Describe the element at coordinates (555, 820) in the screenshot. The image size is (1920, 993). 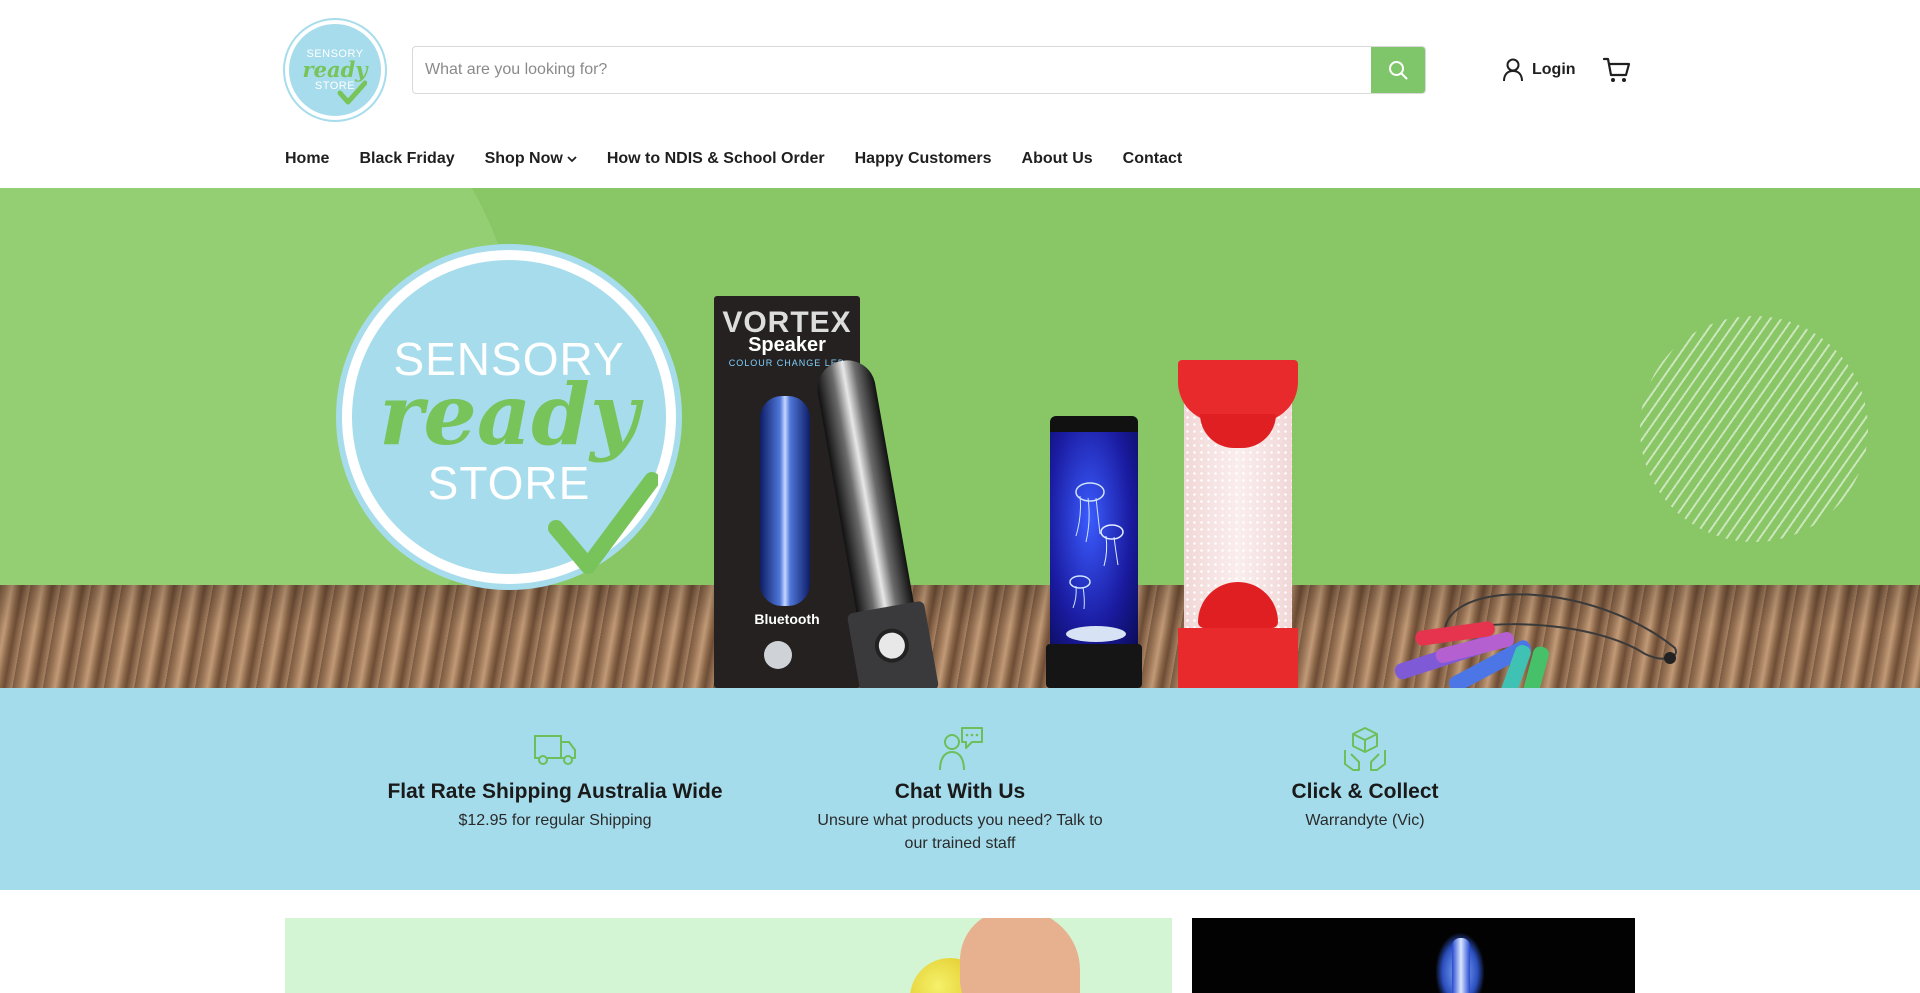
I see `feature-text: $12.95 for regular Shipping` at that location.